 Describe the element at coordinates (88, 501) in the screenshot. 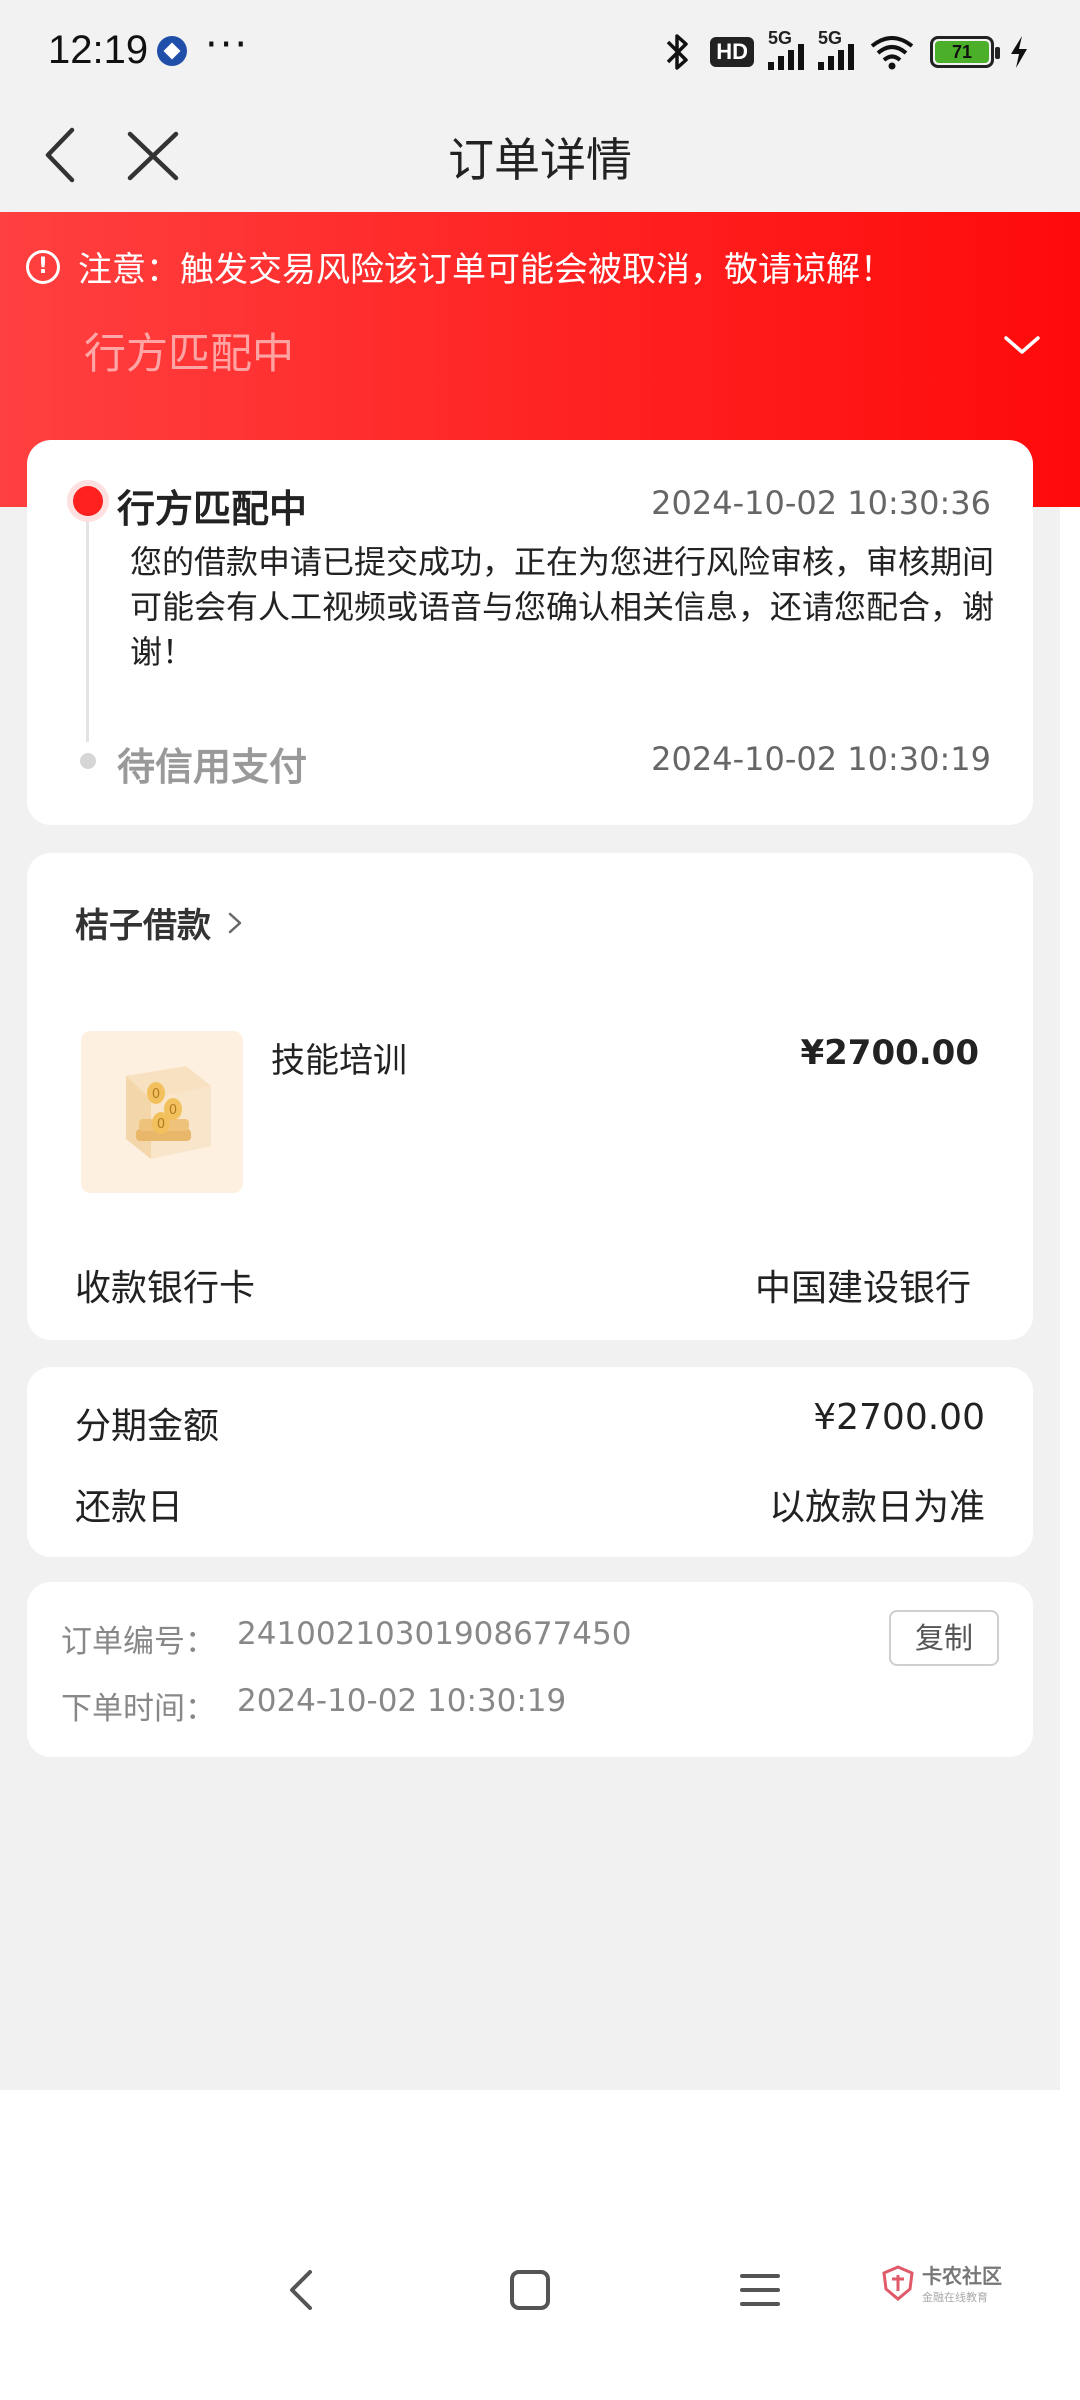

I see `timeline-dot-active` at that location.